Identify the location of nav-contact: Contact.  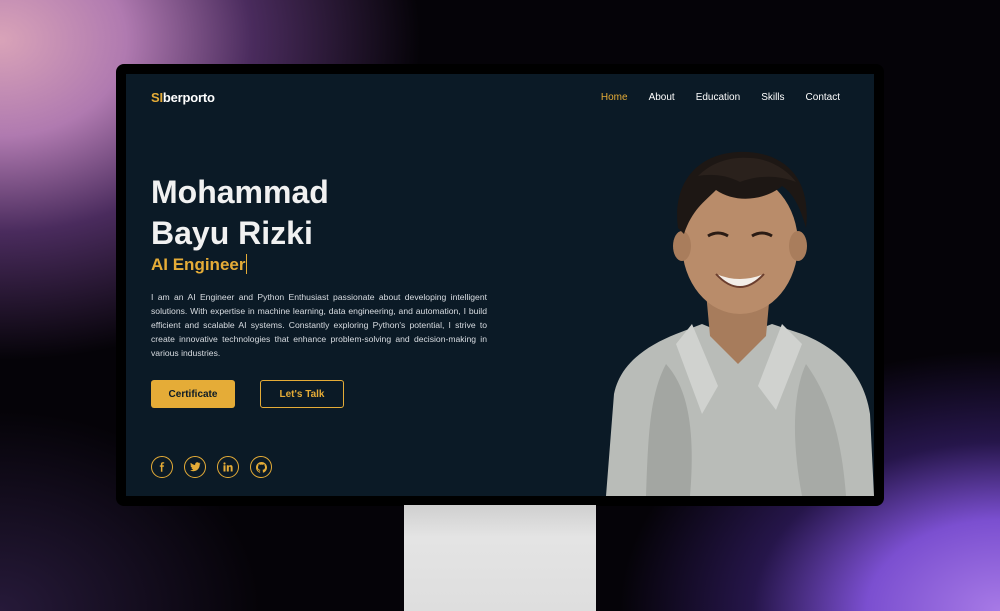
(823, 97).